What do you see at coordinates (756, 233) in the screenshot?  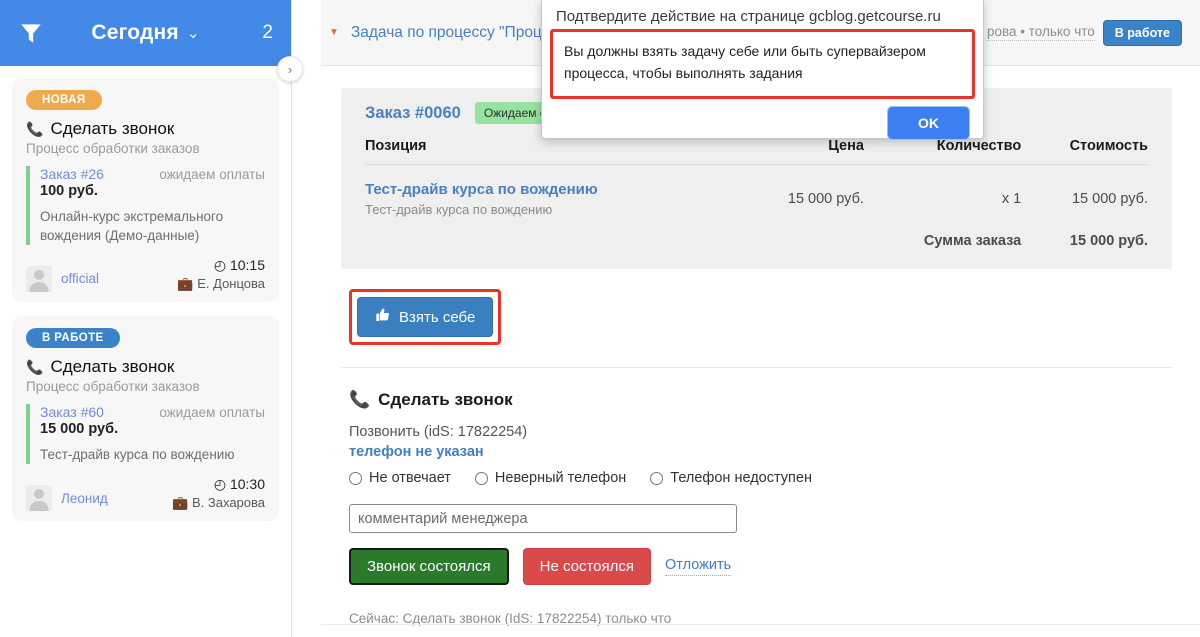 I see `table-sum-row: Сумма заказа 15 000 руб.` at bounding box center [756, 233].